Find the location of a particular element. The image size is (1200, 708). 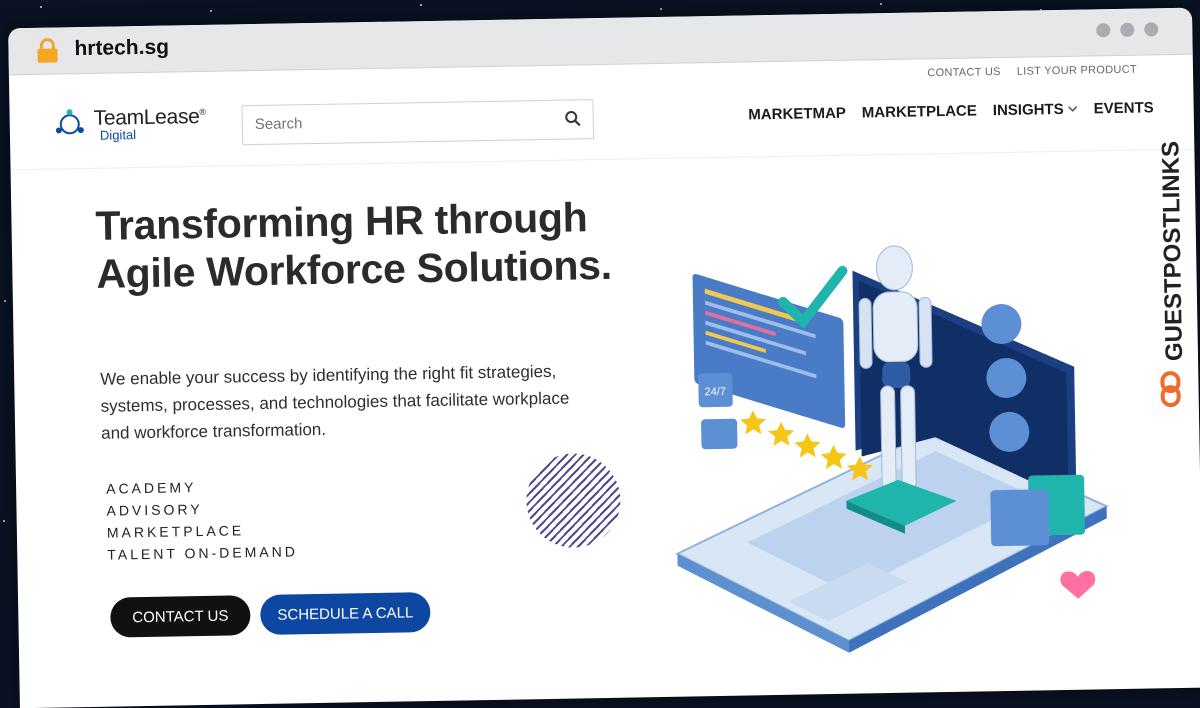

nav-insights-label: INSIGHTS is located at coordinates (1028, 110).